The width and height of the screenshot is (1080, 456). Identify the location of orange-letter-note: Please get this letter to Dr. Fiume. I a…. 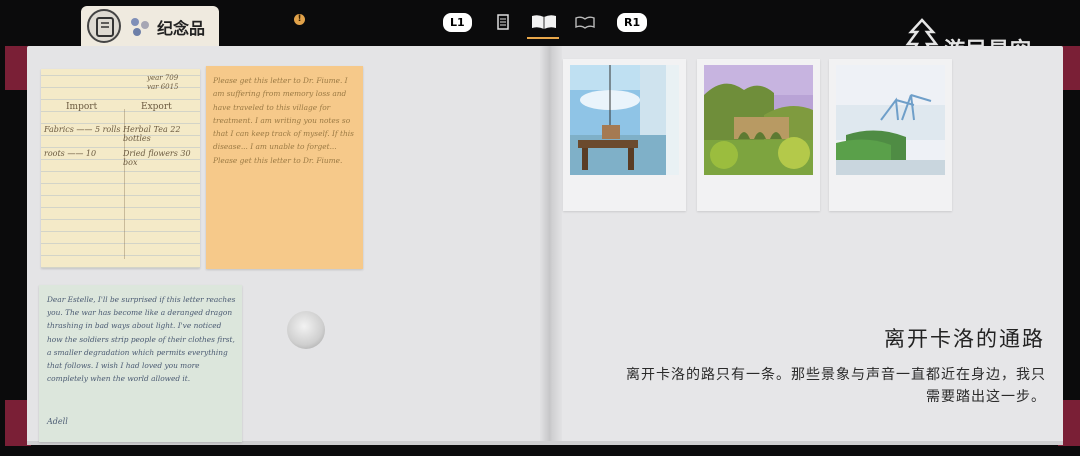
(284, 167).